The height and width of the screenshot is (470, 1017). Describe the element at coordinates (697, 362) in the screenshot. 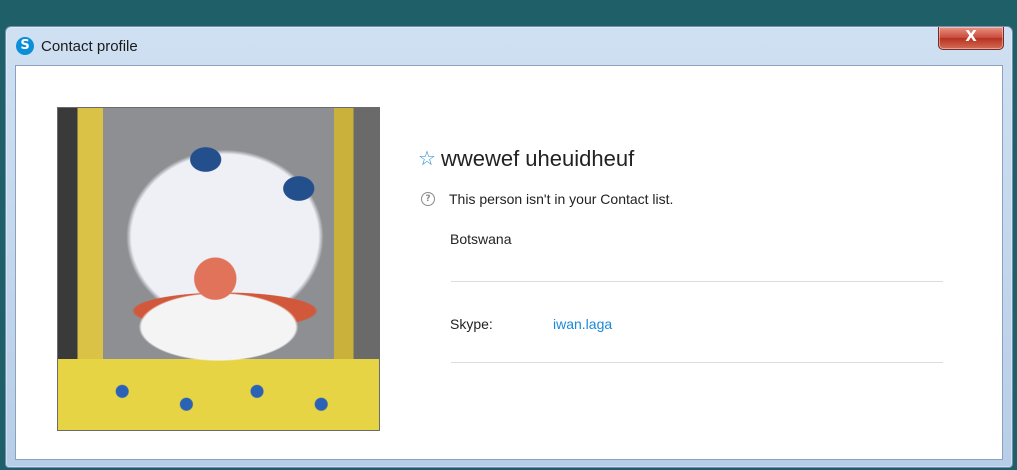

I see `divider-bottom` at that location.